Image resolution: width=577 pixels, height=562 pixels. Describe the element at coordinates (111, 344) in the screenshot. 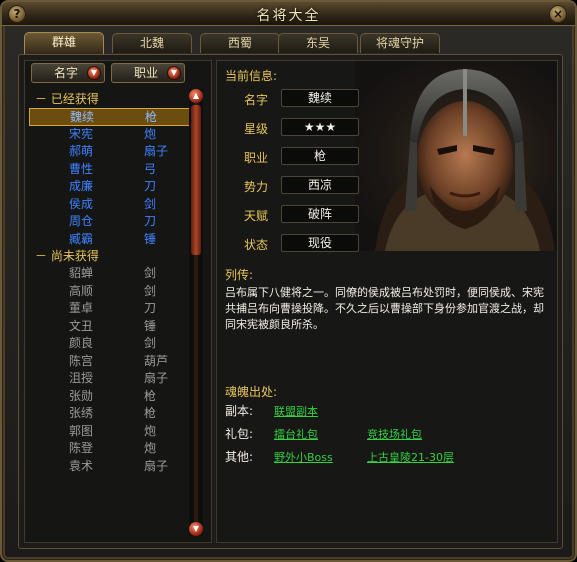

I see `list-item: 颜良剑` at that location.